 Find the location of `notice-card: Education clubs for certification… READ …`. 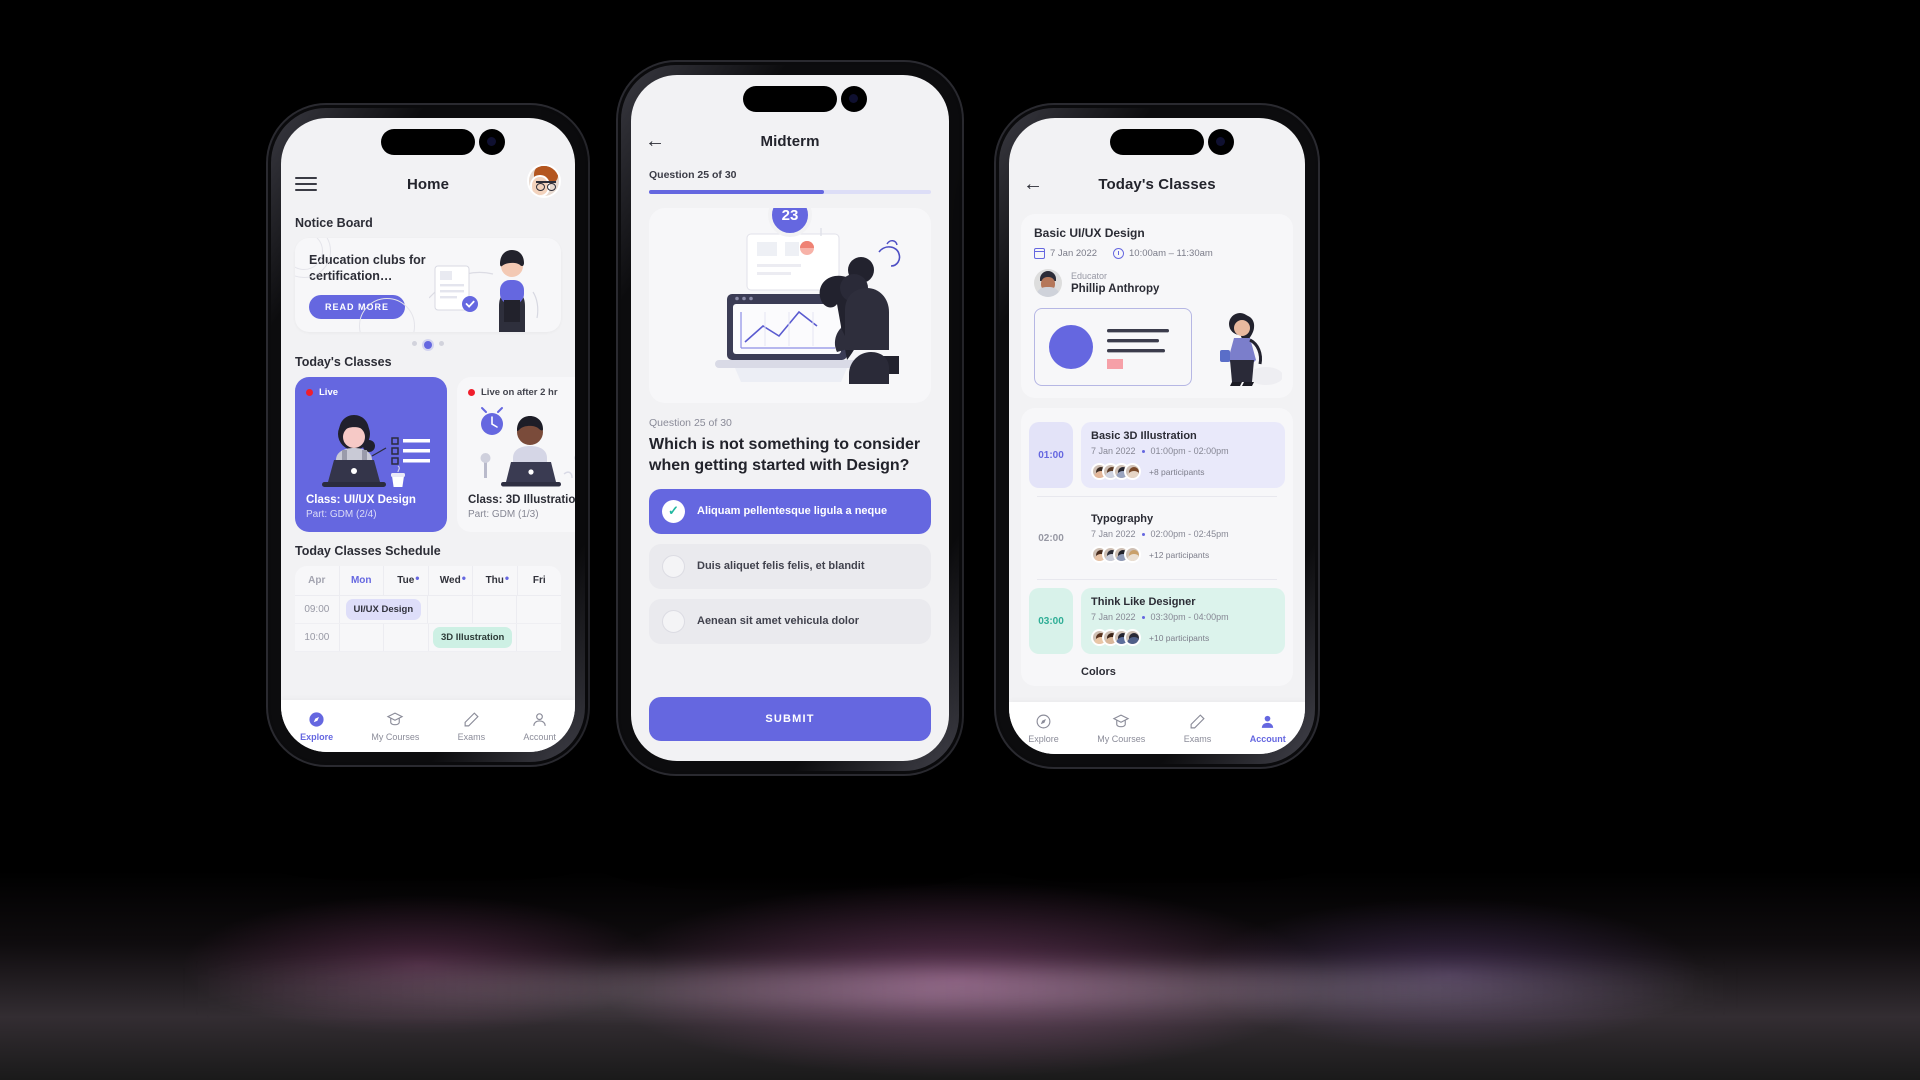

notice-card: Education clubs for certification… READ … is located at coordinates (428, 285).